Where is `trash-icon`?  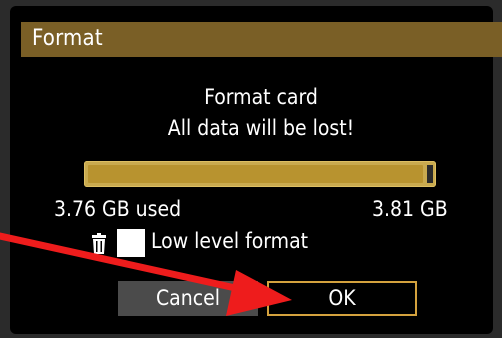
trash-icon is located at coordinates (99, 243).